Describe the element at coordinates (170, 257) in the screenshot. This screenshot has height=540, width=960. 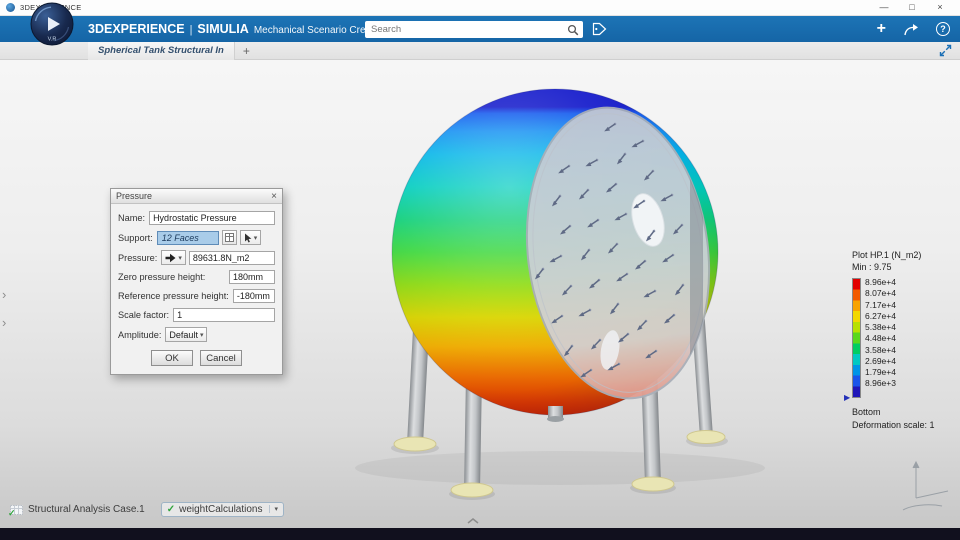
I see `arrow-direction-icon` at that location.